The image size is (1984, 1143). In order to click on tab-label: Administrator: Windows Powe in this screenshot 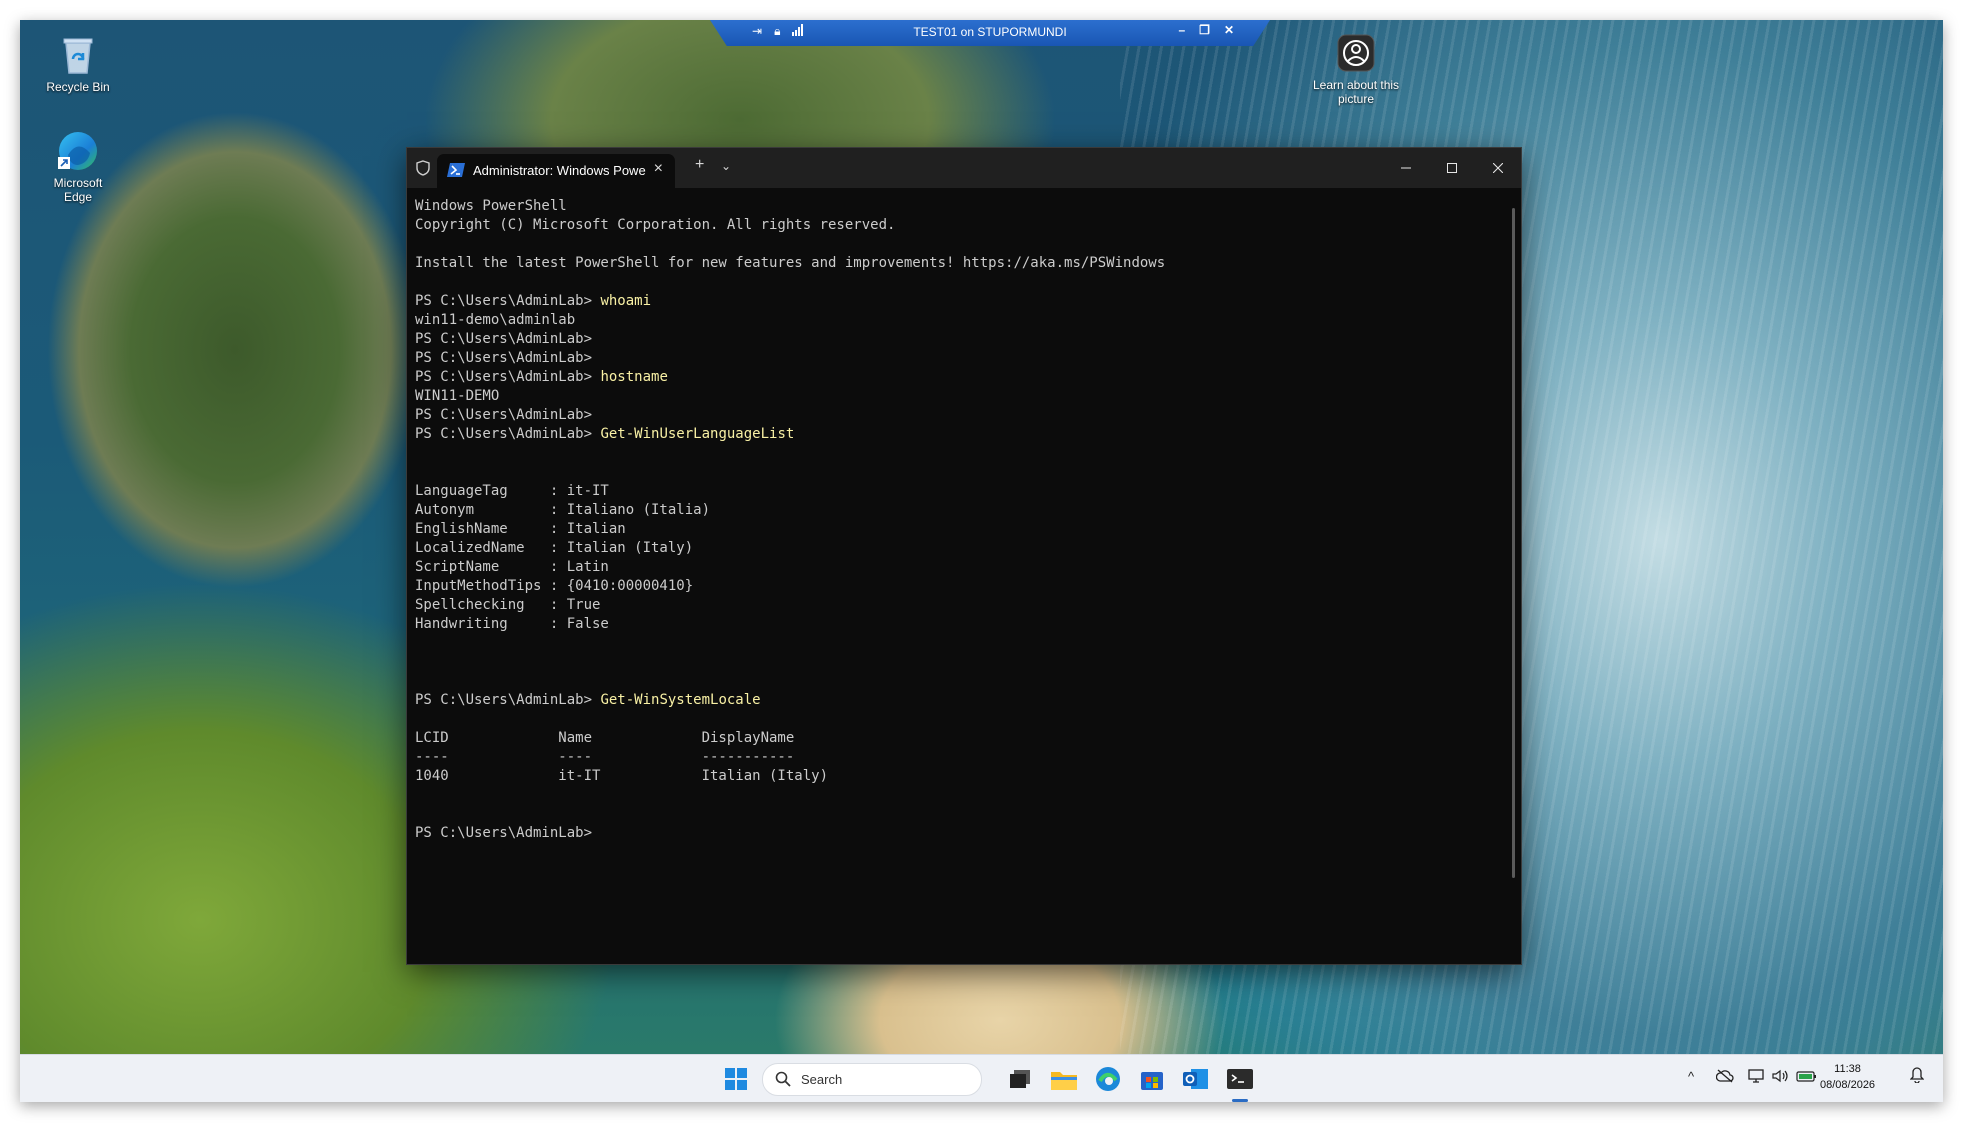, I will do `click(559, 170)`.